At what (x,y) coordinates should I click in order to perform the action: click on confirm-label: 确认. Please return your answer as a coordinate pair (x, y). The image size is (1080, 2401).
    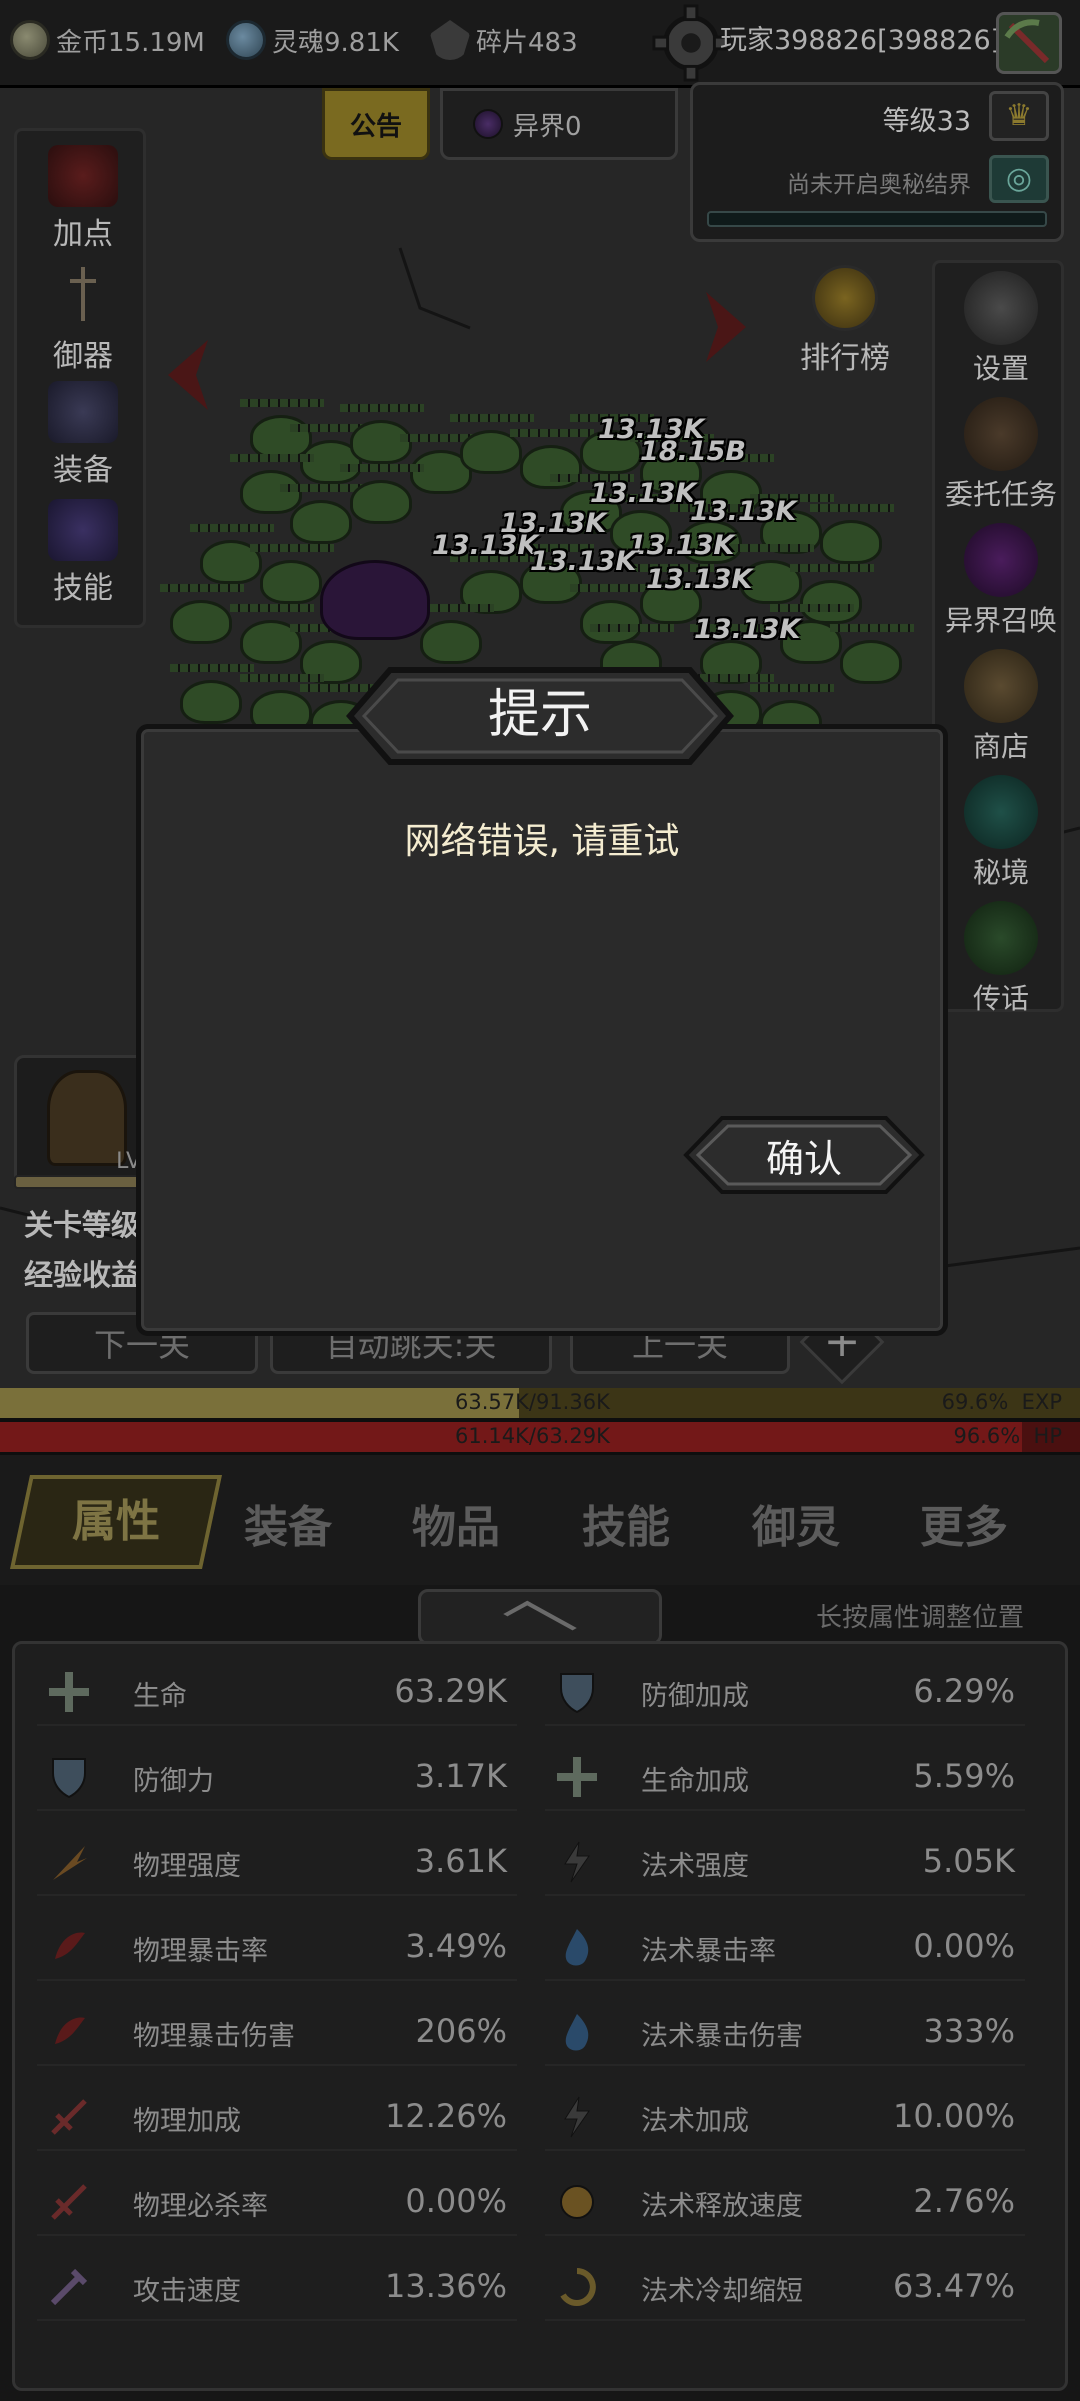
    Looking at the image, I should click on (804, 1155).